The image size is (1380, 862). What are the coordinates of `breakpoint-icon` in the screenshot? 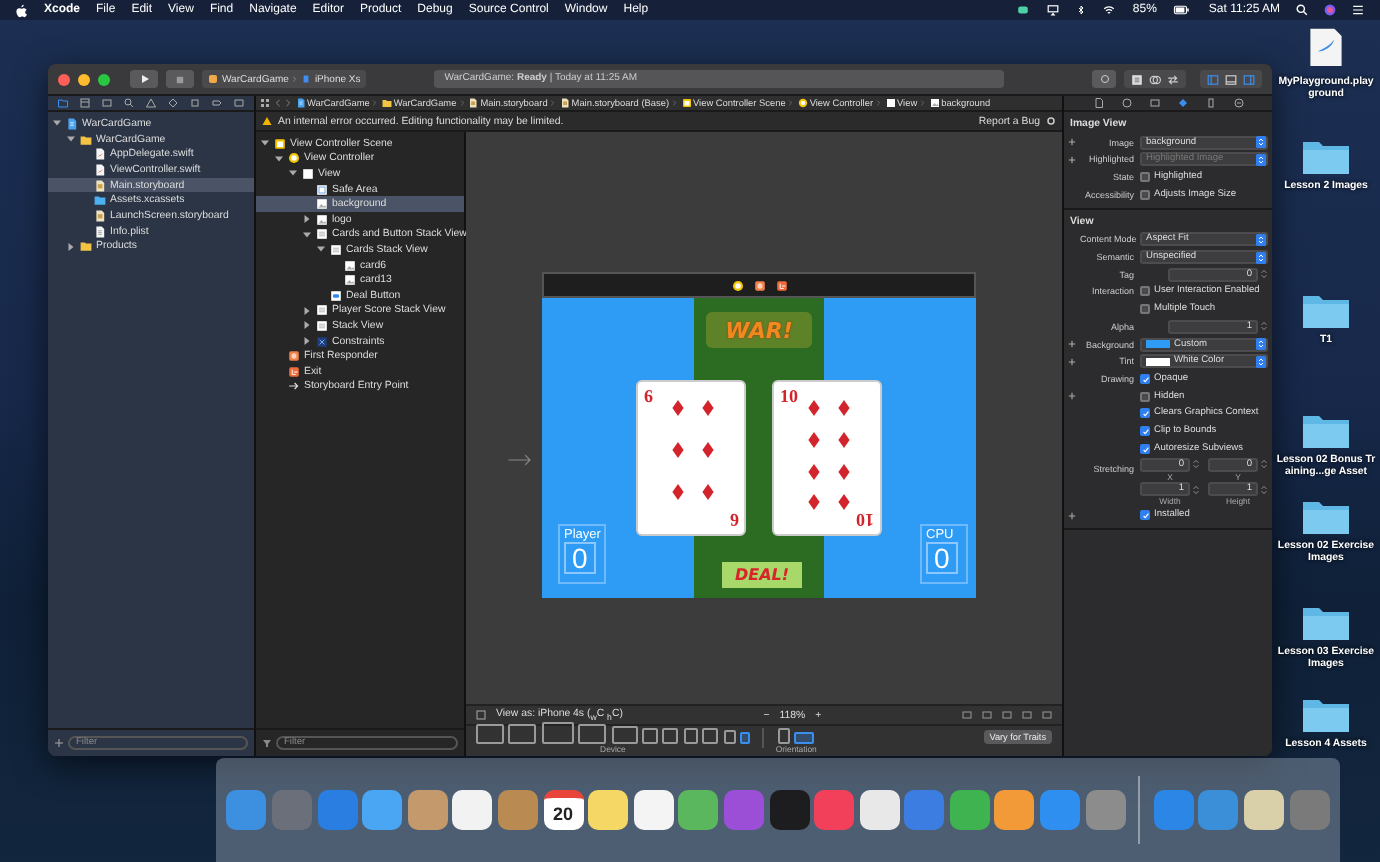 It's located at (217, 103).